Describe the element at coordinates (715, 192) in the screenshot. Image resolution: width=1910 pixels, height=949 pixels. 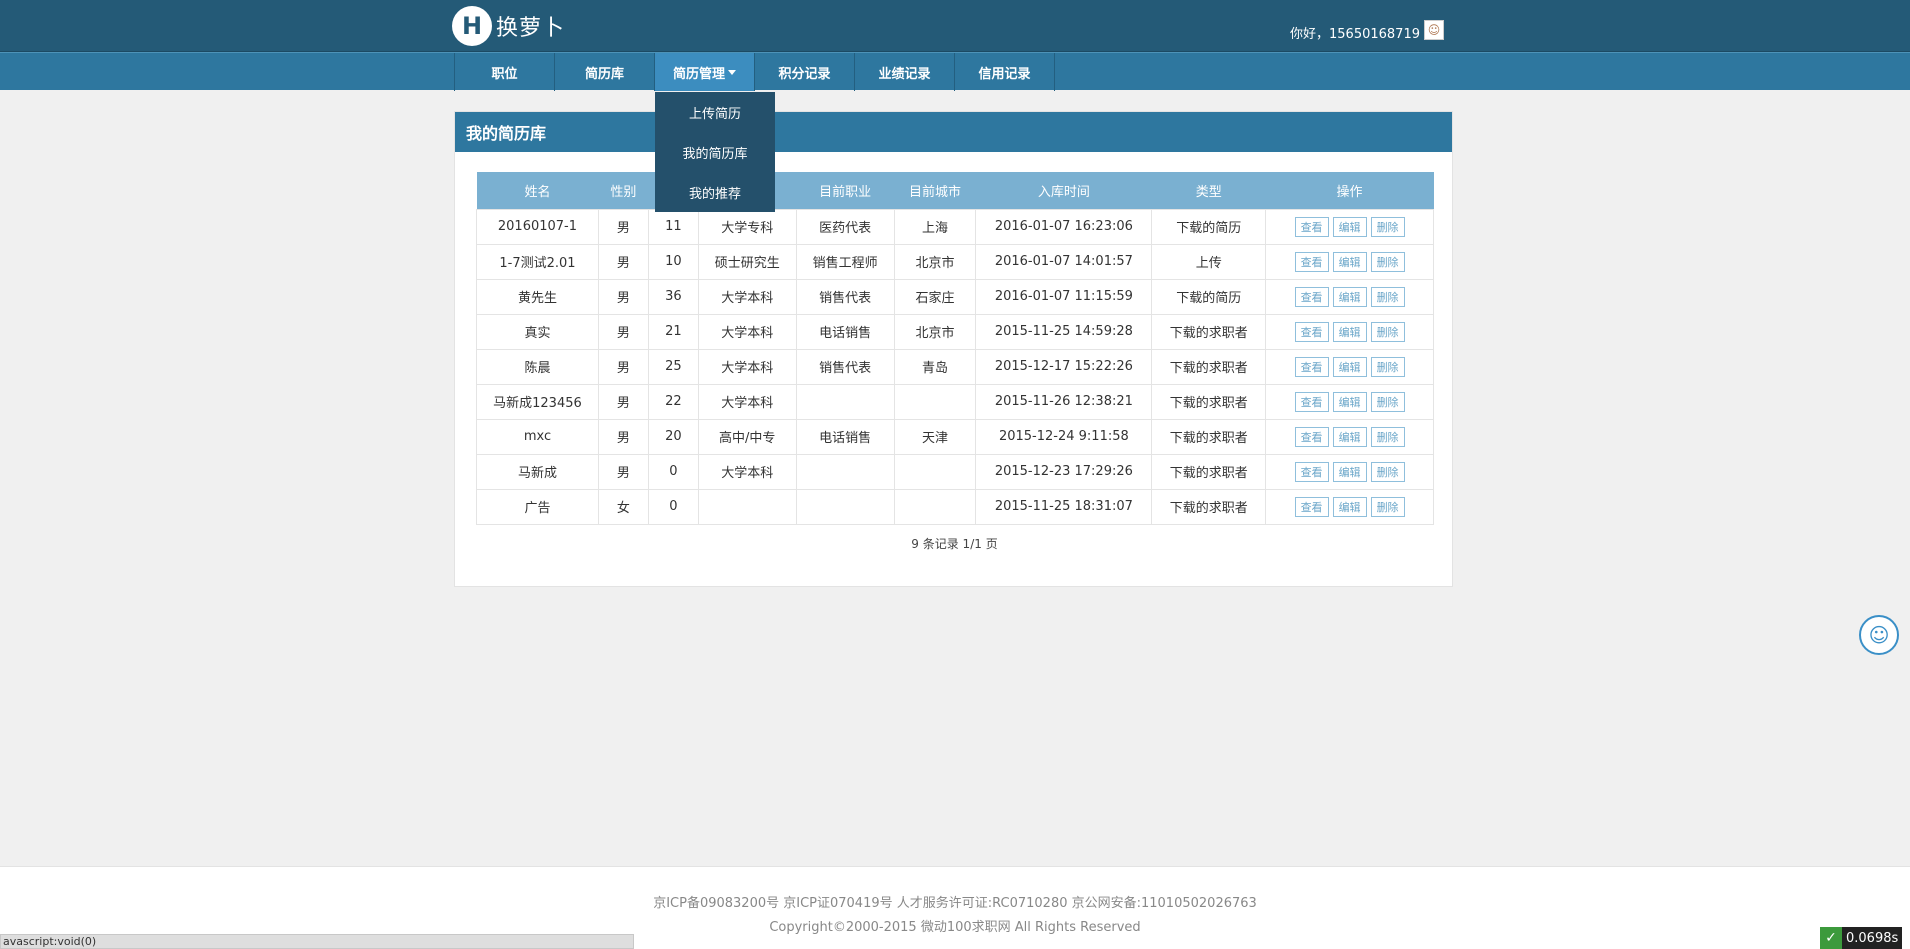
I see `dropdown-item-2: 我的推荐` at that location.